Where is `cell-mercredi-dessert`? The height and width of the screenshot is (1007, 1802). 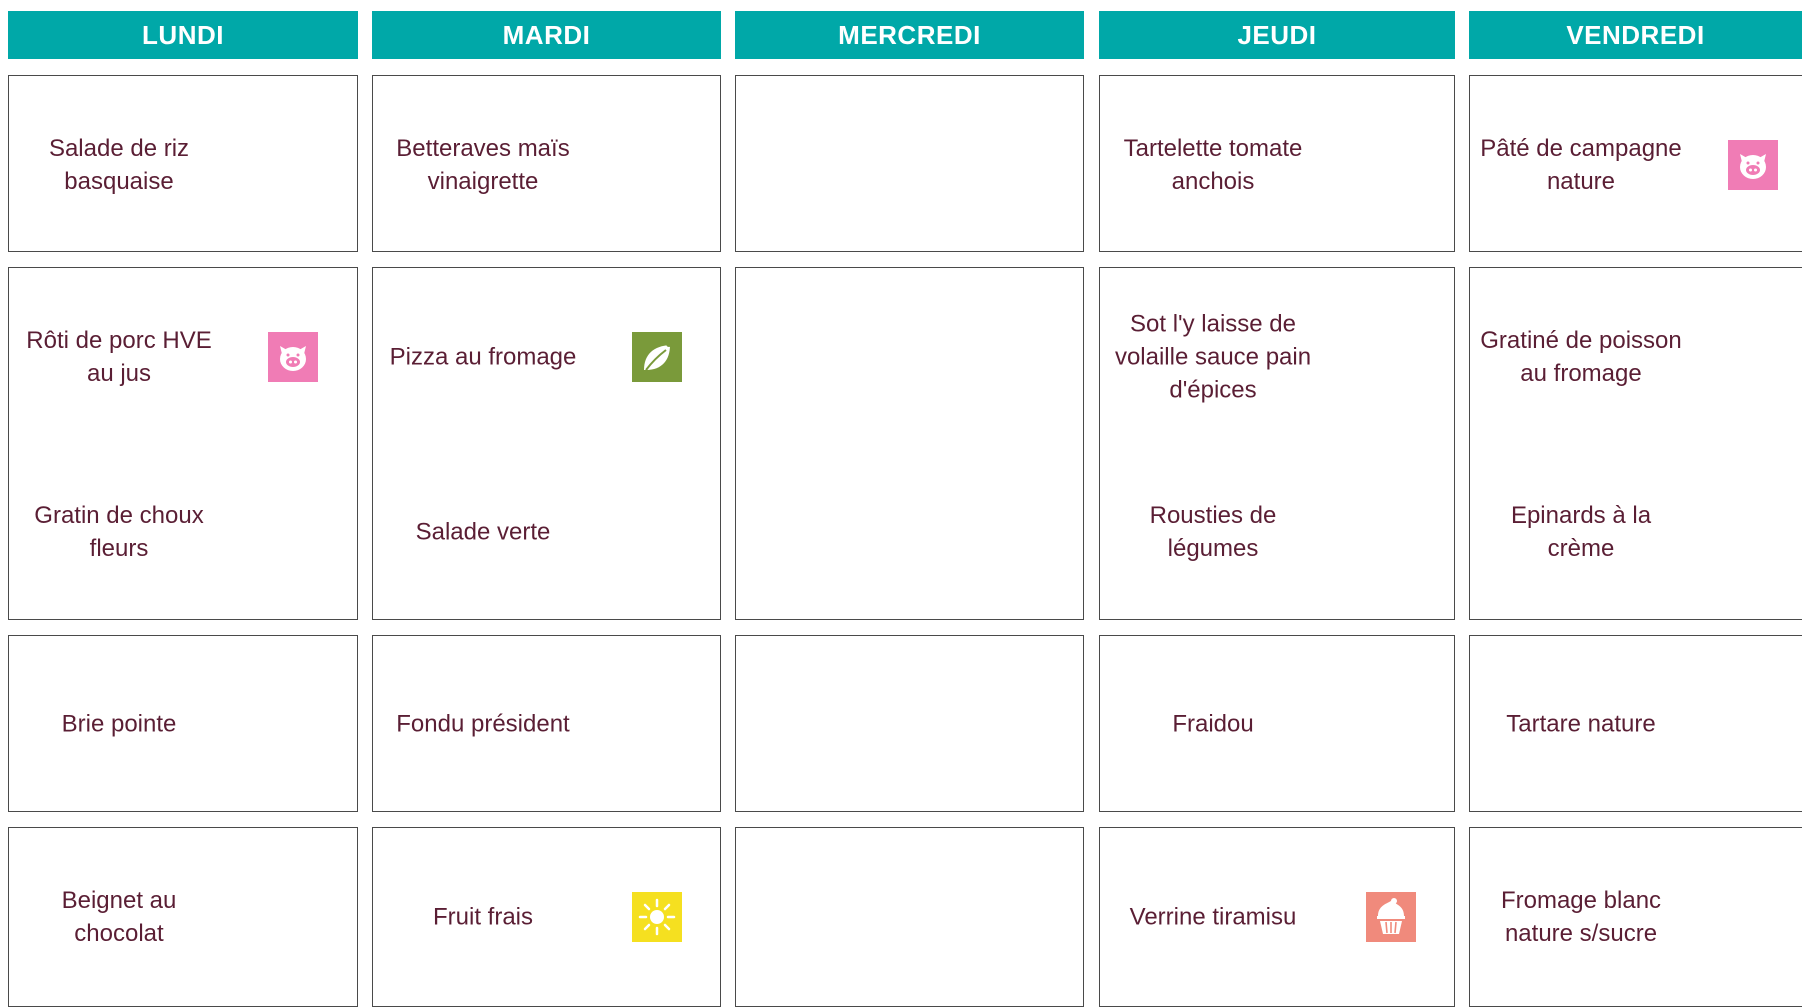
cell-mercredi-dessert is located at coordinates (909, 917).